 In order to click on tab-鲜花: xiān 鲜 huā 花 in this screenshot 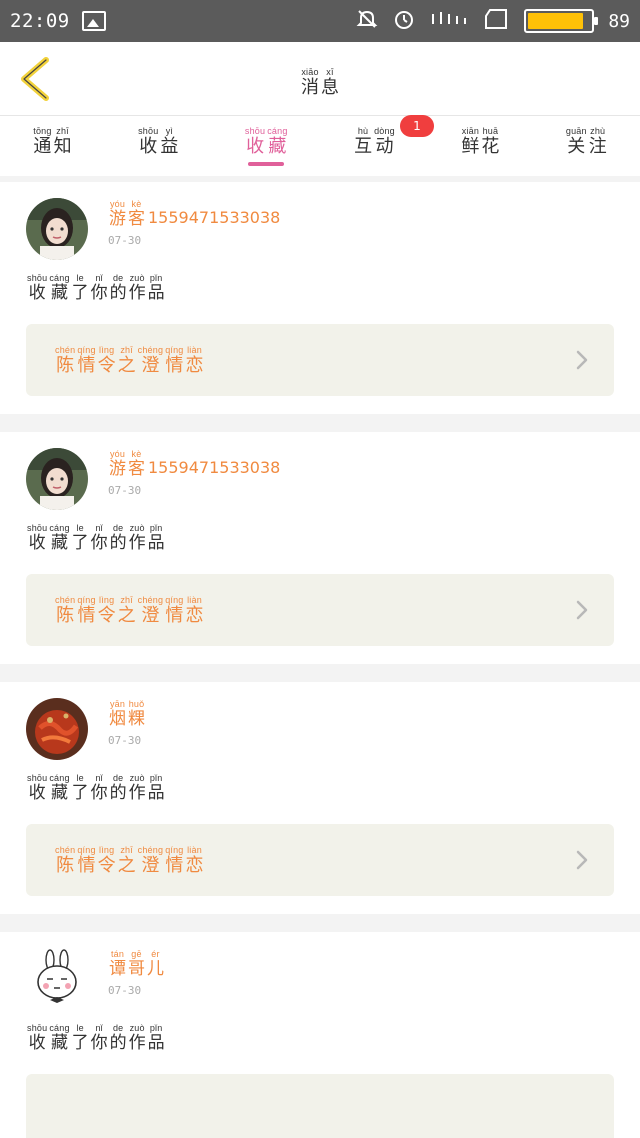, I will do `click(480, 146)`.